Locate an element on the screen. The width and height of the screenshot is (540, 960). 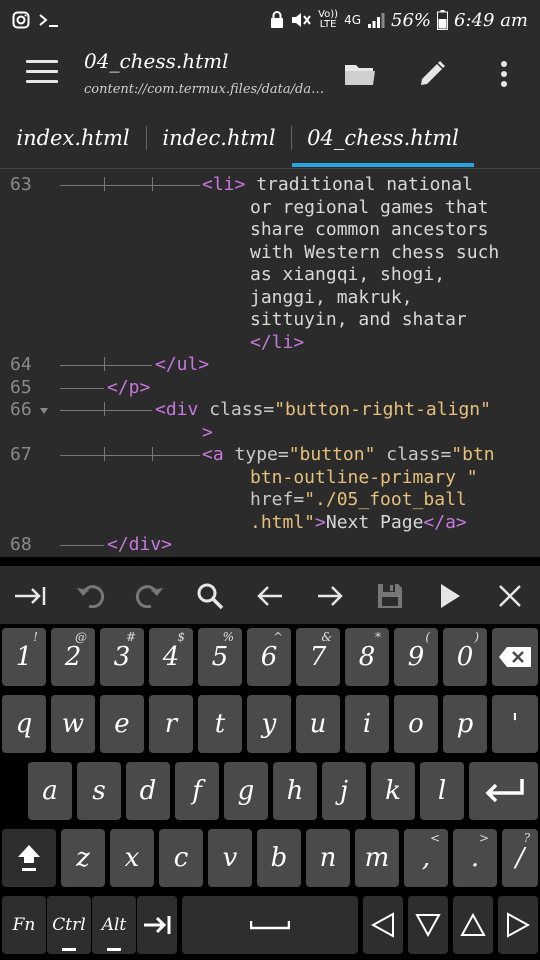
key-r: r is located at coordinates (171, 724).